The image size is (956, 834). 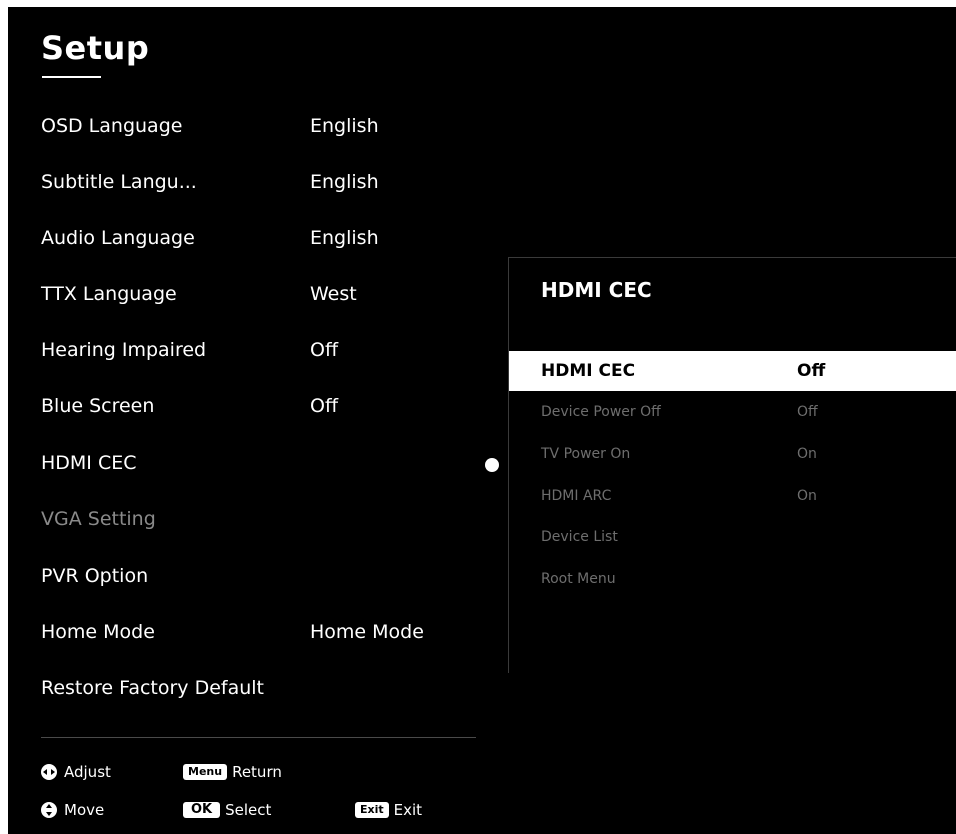 I want to click on submenu-item-label: HDMI ARC, so click(x=576, y=496).